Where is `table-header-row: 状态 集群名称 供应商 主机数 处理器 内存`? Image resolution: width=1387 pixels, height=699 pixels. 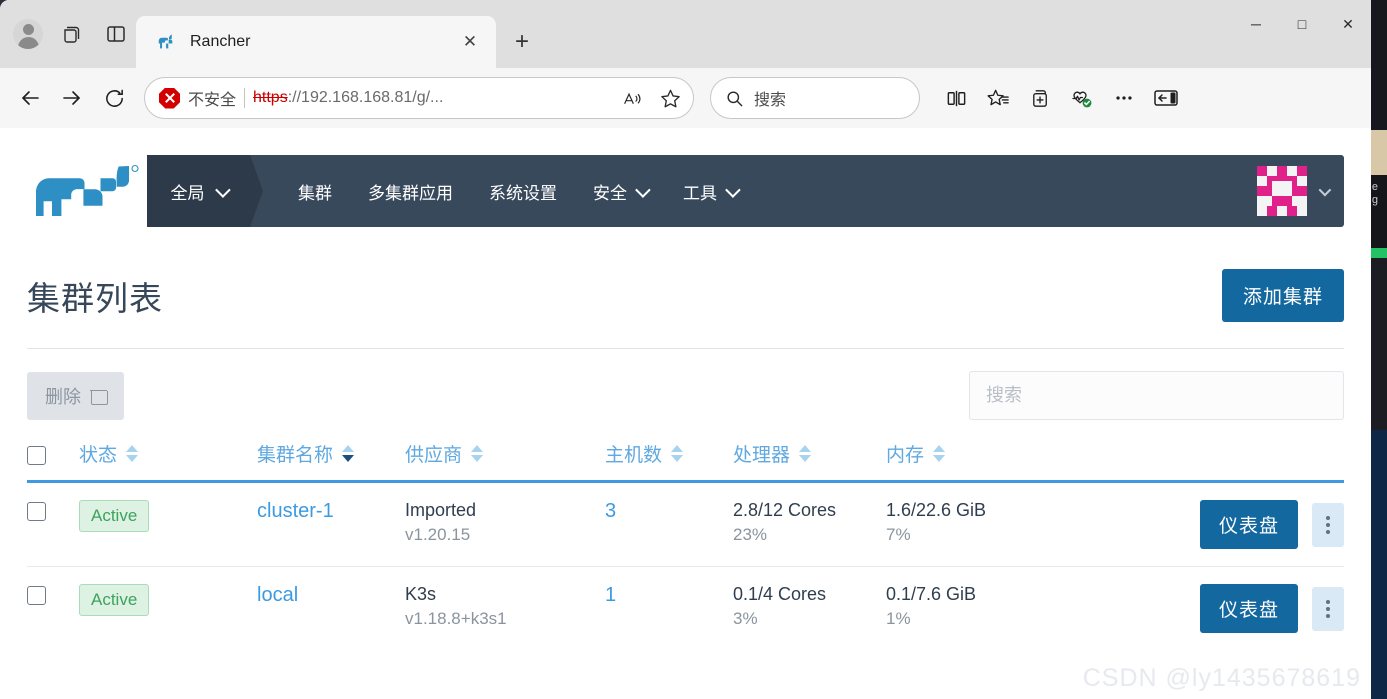 table-header-row: 状态 集群名称 供应商 主机数 处理器 内存 is located at coordinates (685, 461).